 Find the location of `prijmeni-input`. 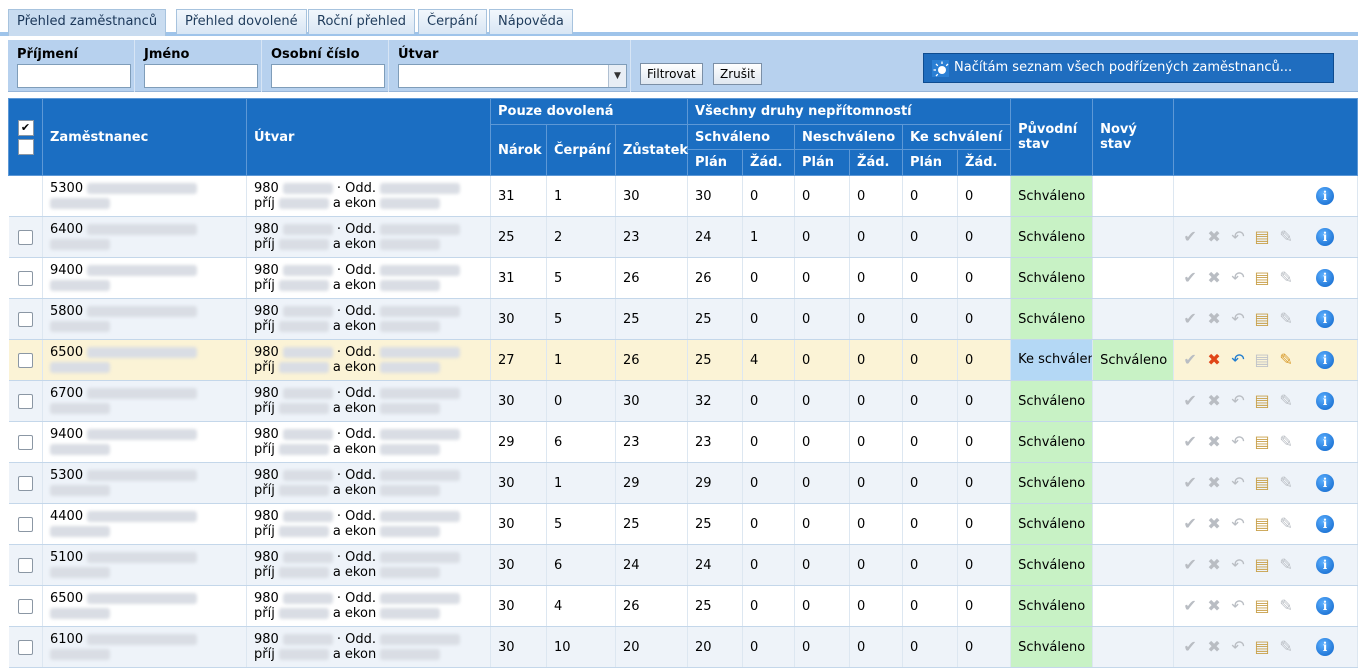

prijmeni-input is located at coordinates (74, 76).